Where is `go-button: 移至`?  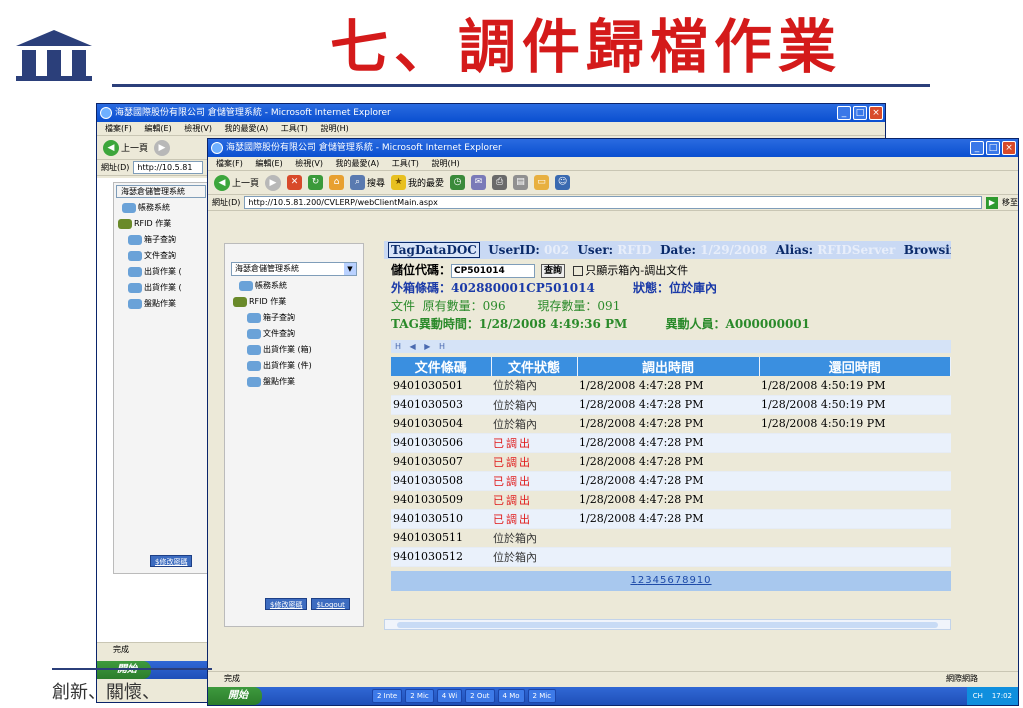
go-button: 移至 is located at coordinates (1010, 202).